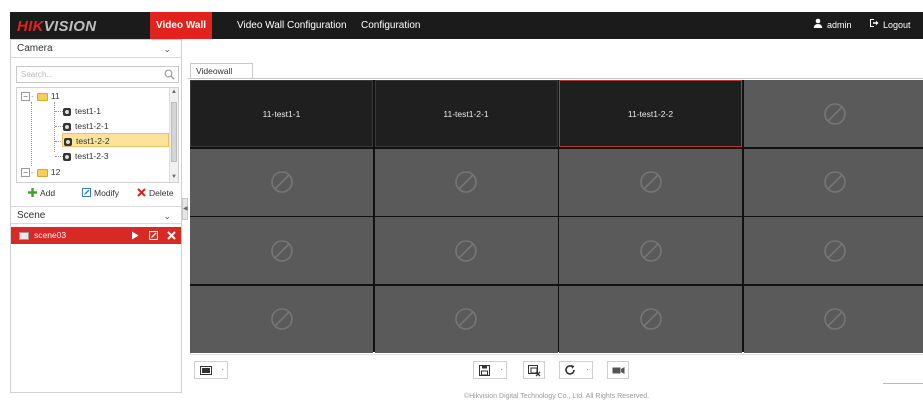  I want to click on user-icon, so click(818, 25).